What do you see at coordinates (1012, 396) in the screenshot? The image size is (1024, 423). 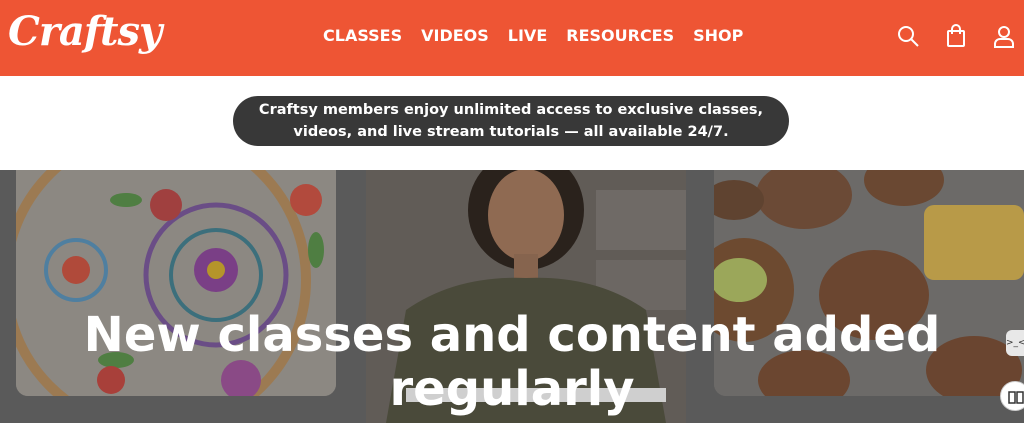 I see `reader-book-icon` at bounding box center [1012, 396].